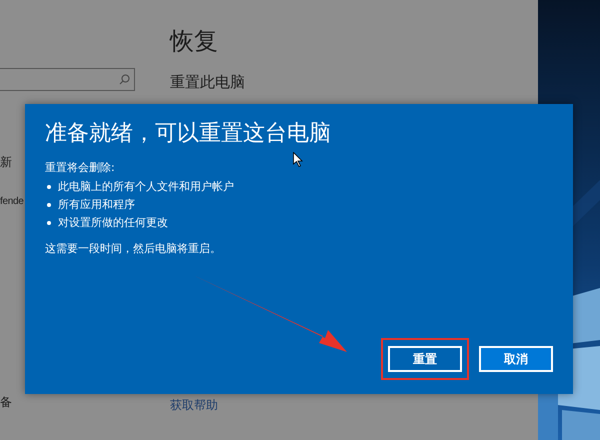 This screenshot has height=440, width=600. Describe the element at coordinates (194, 41) in the screenshot. I see `page-title: 恢复` at that location.